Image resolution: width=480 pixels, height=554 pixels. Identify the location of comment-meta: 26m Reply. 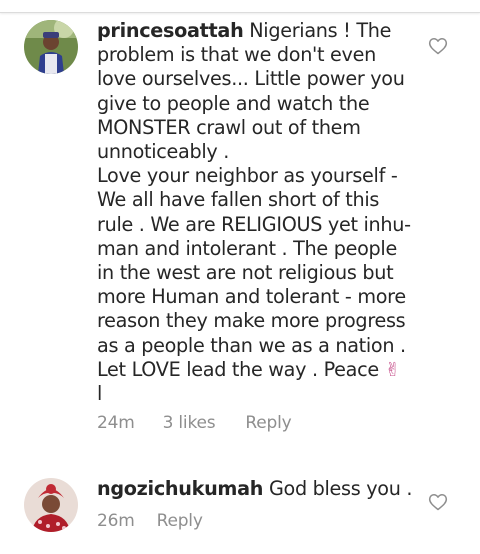
(150, 521).